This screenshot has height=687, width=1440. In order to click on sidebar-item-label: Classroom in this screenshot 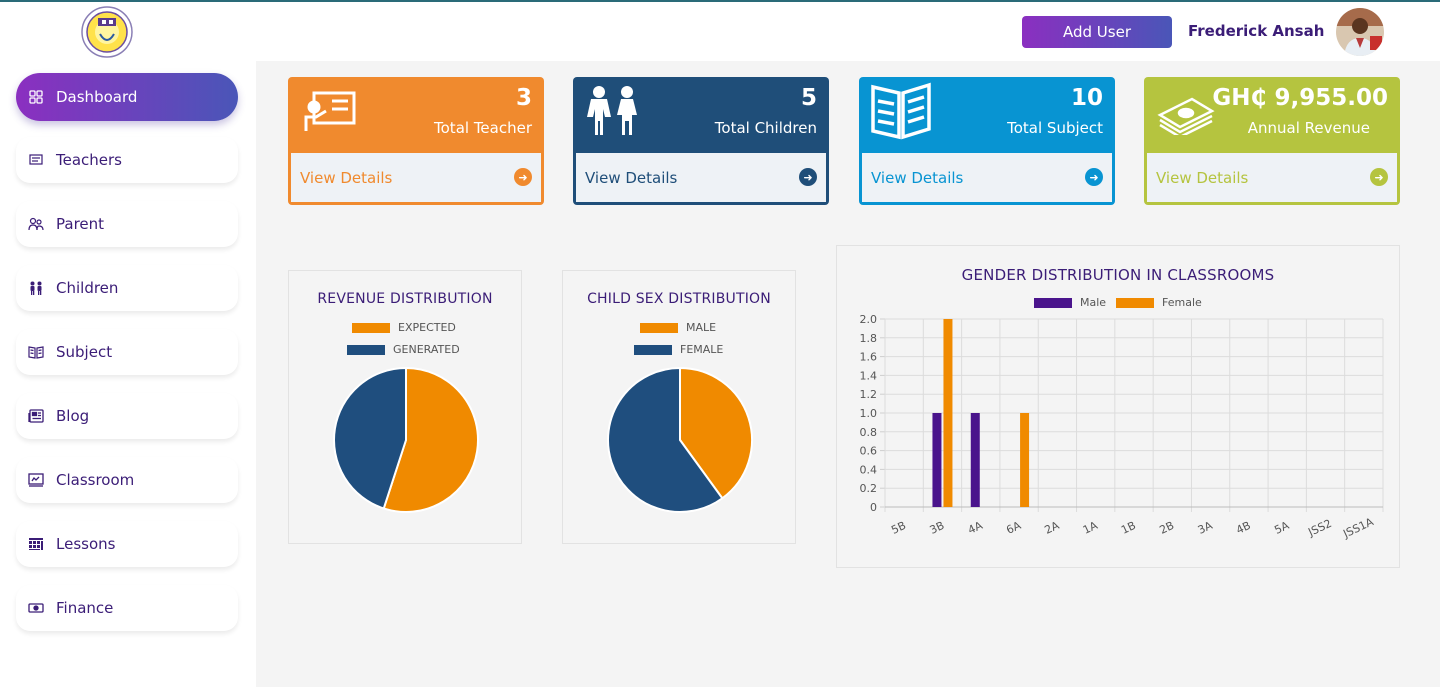, I will do `click(95, 480)`.